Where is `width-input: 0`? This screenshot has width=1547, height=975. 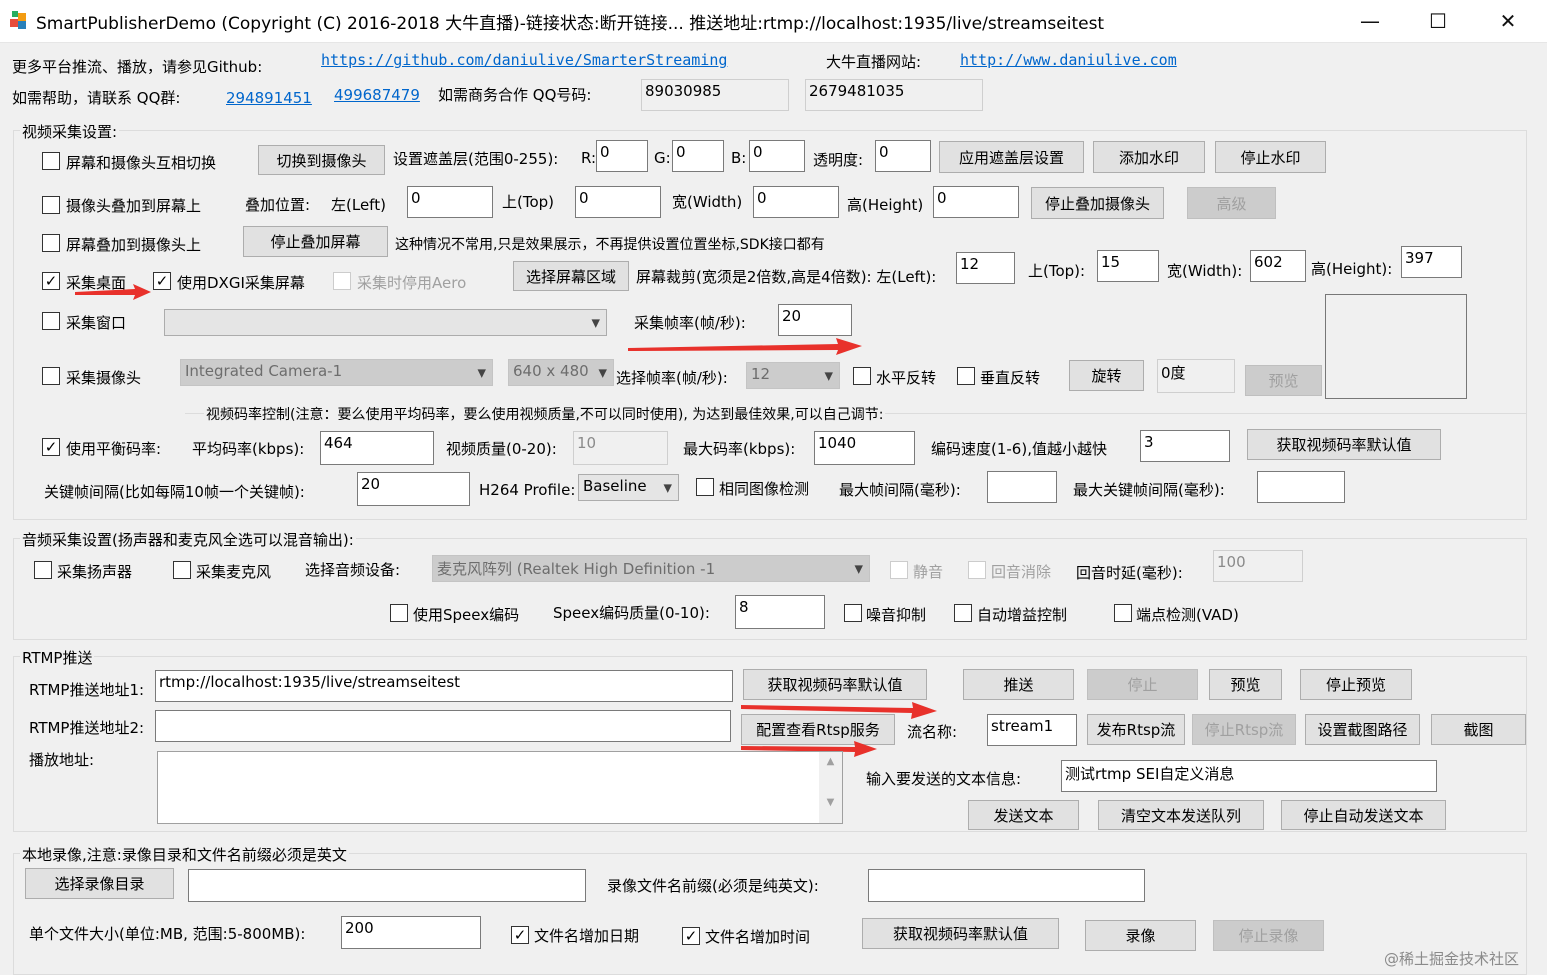 width-input: 0 is located at coordinates (796, 202).